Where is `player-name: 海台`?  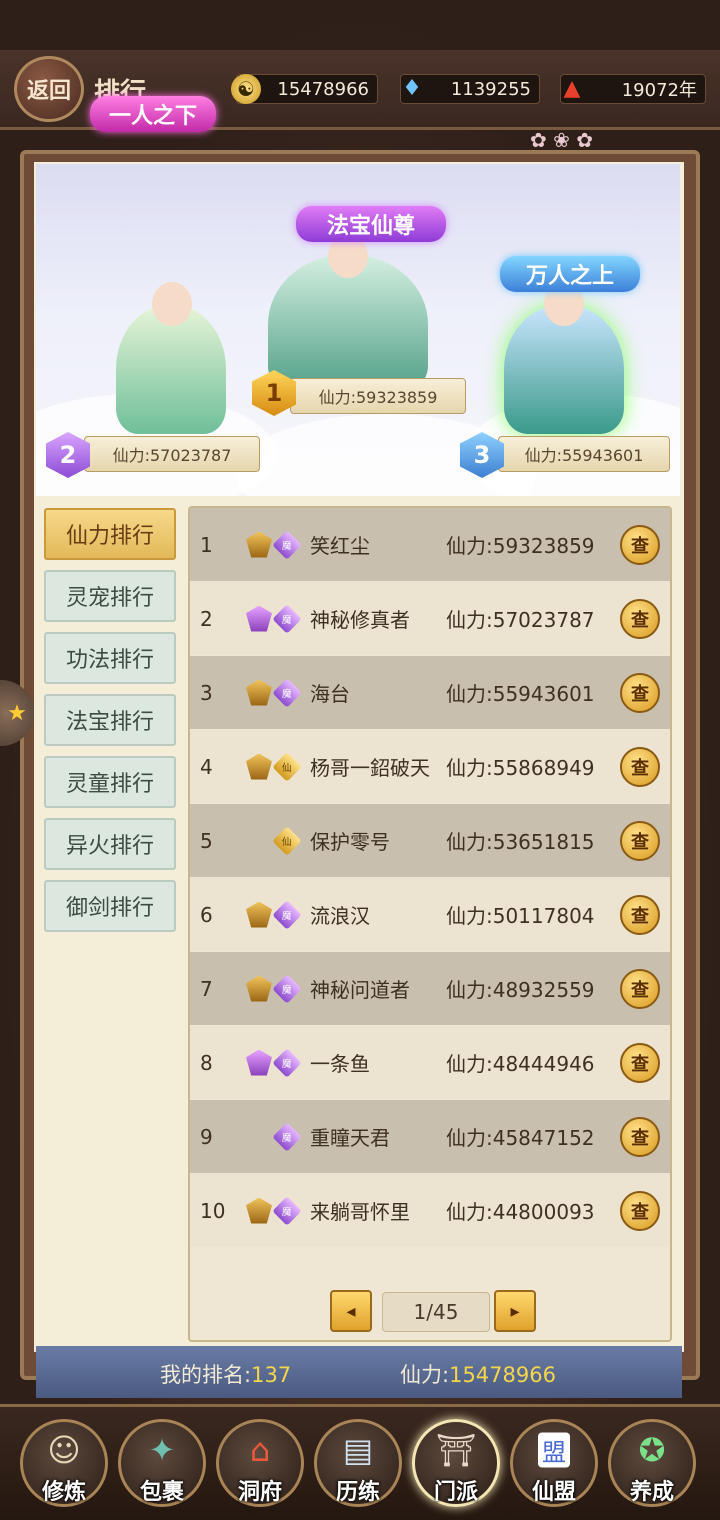
player-name: 海台 is located at coordinates (330, 694).